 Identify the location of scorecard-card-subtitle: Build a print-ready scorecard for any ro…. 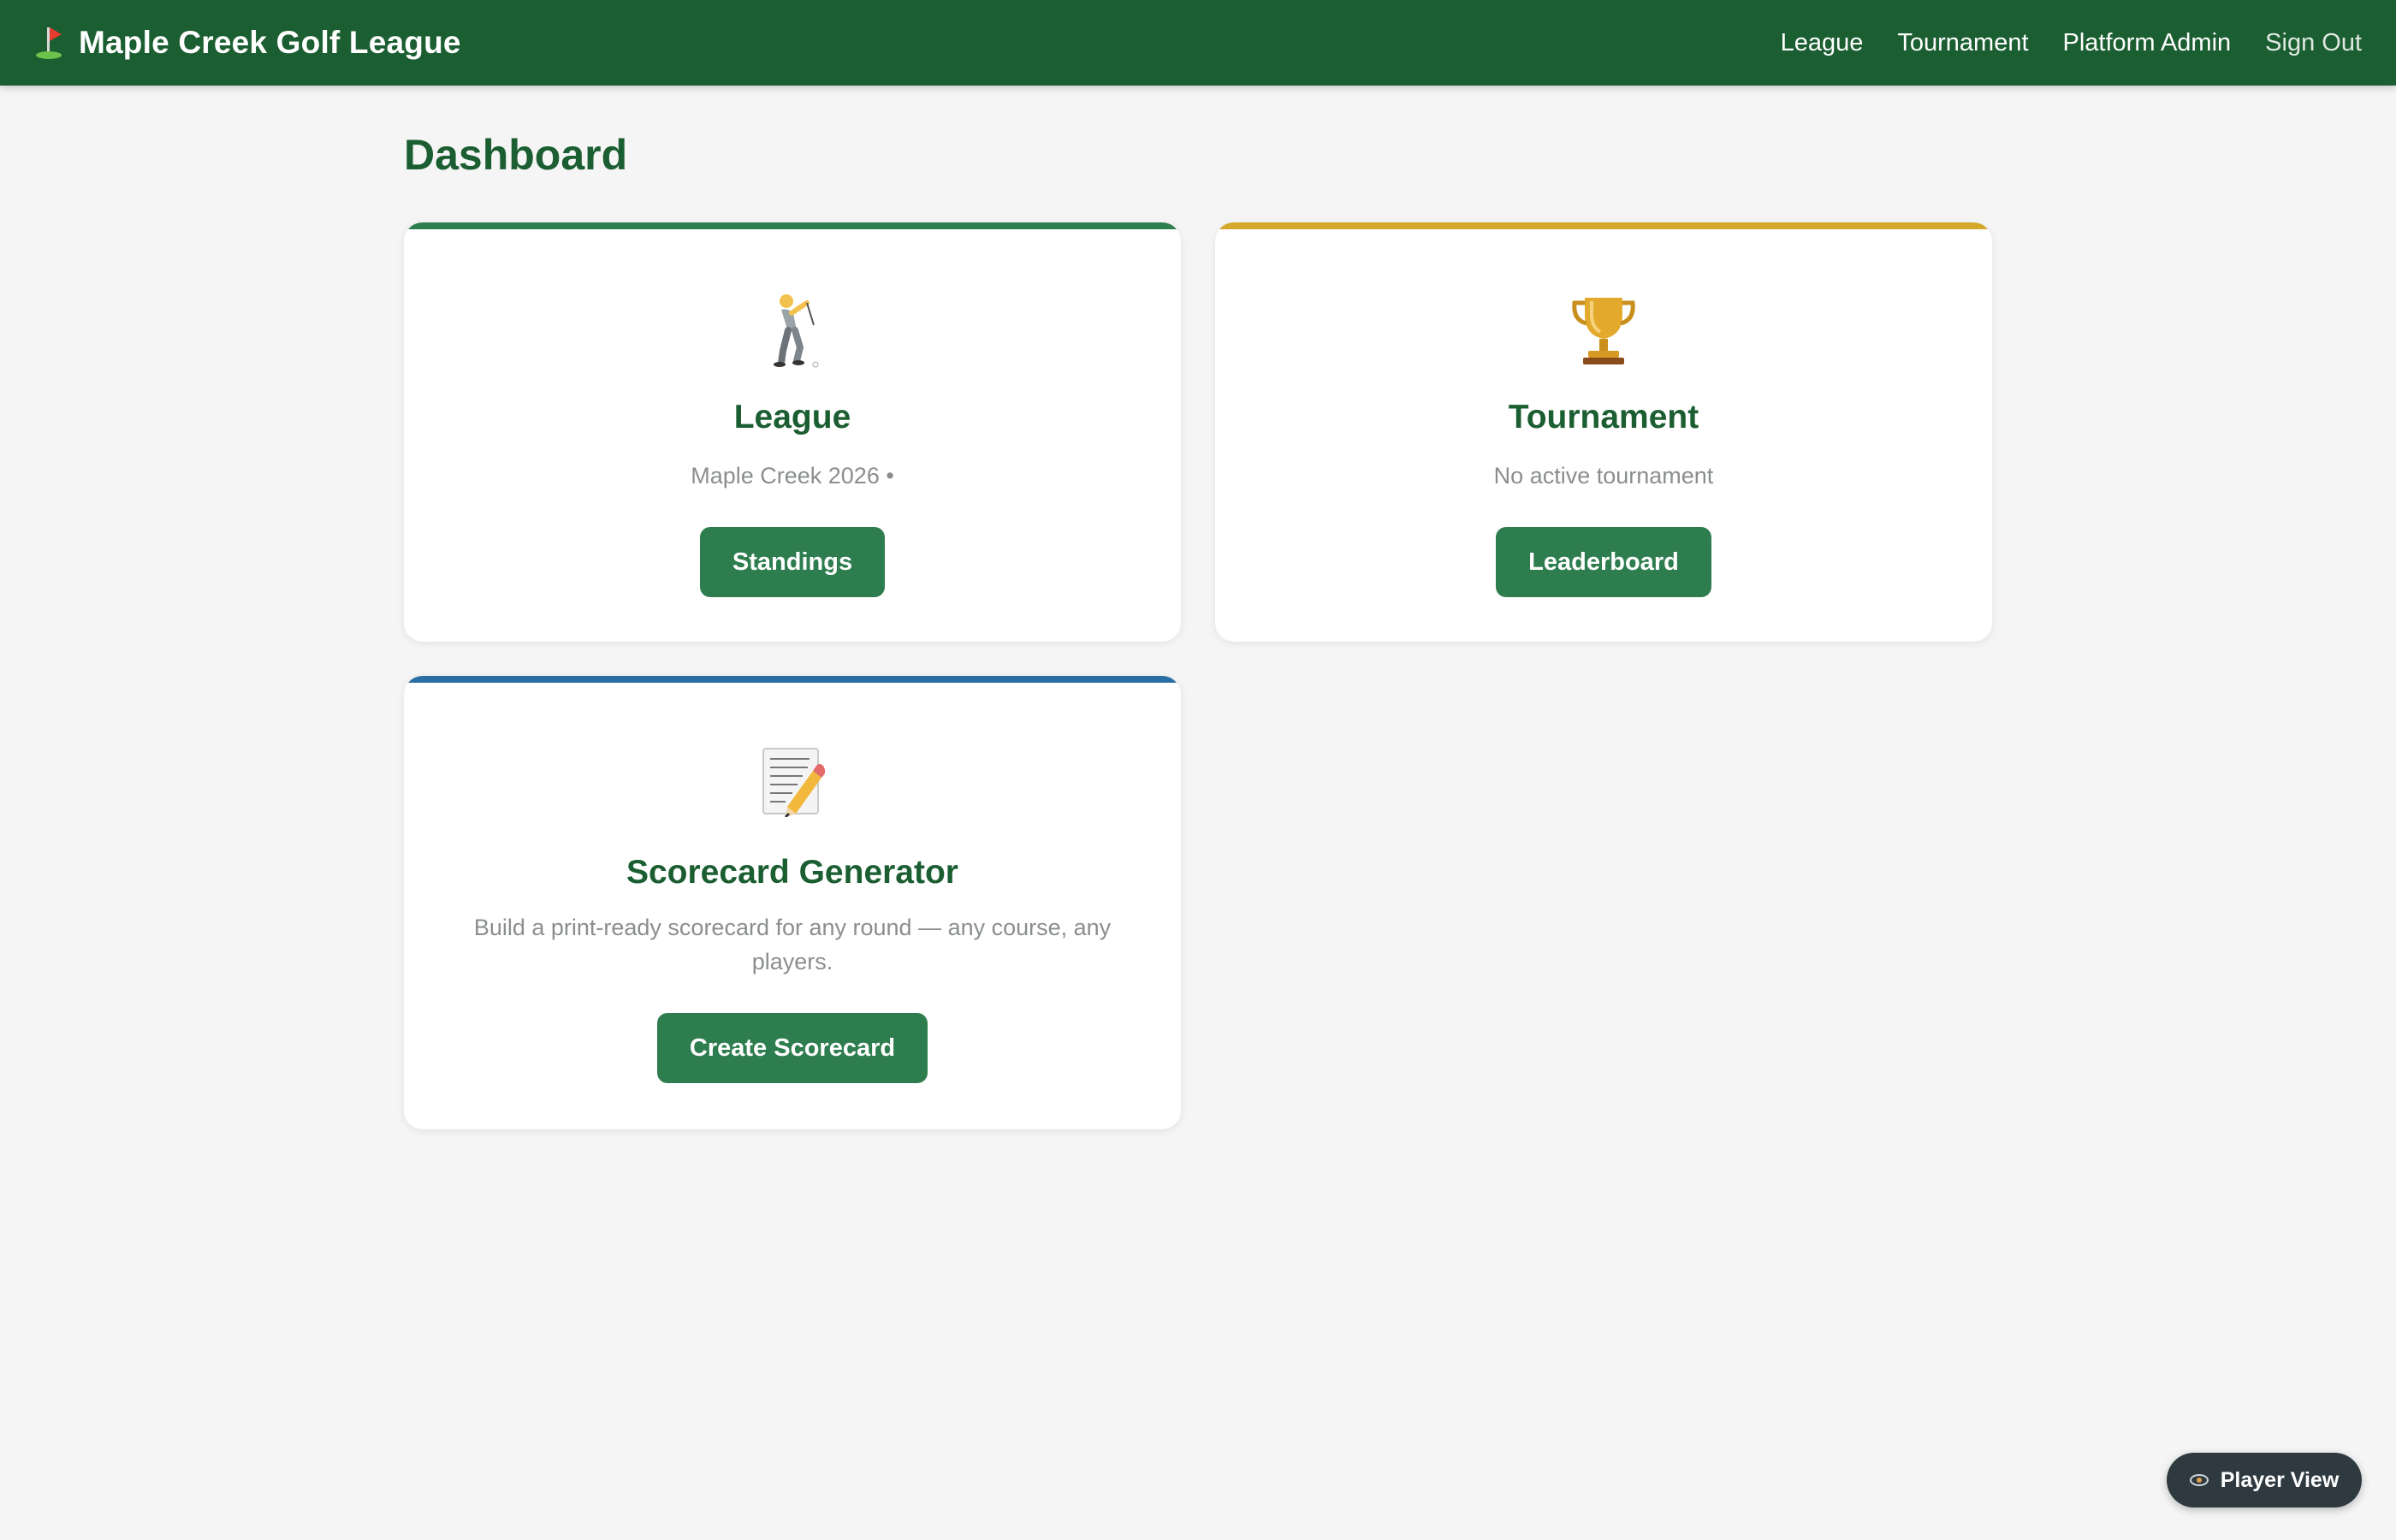
(793, 944).